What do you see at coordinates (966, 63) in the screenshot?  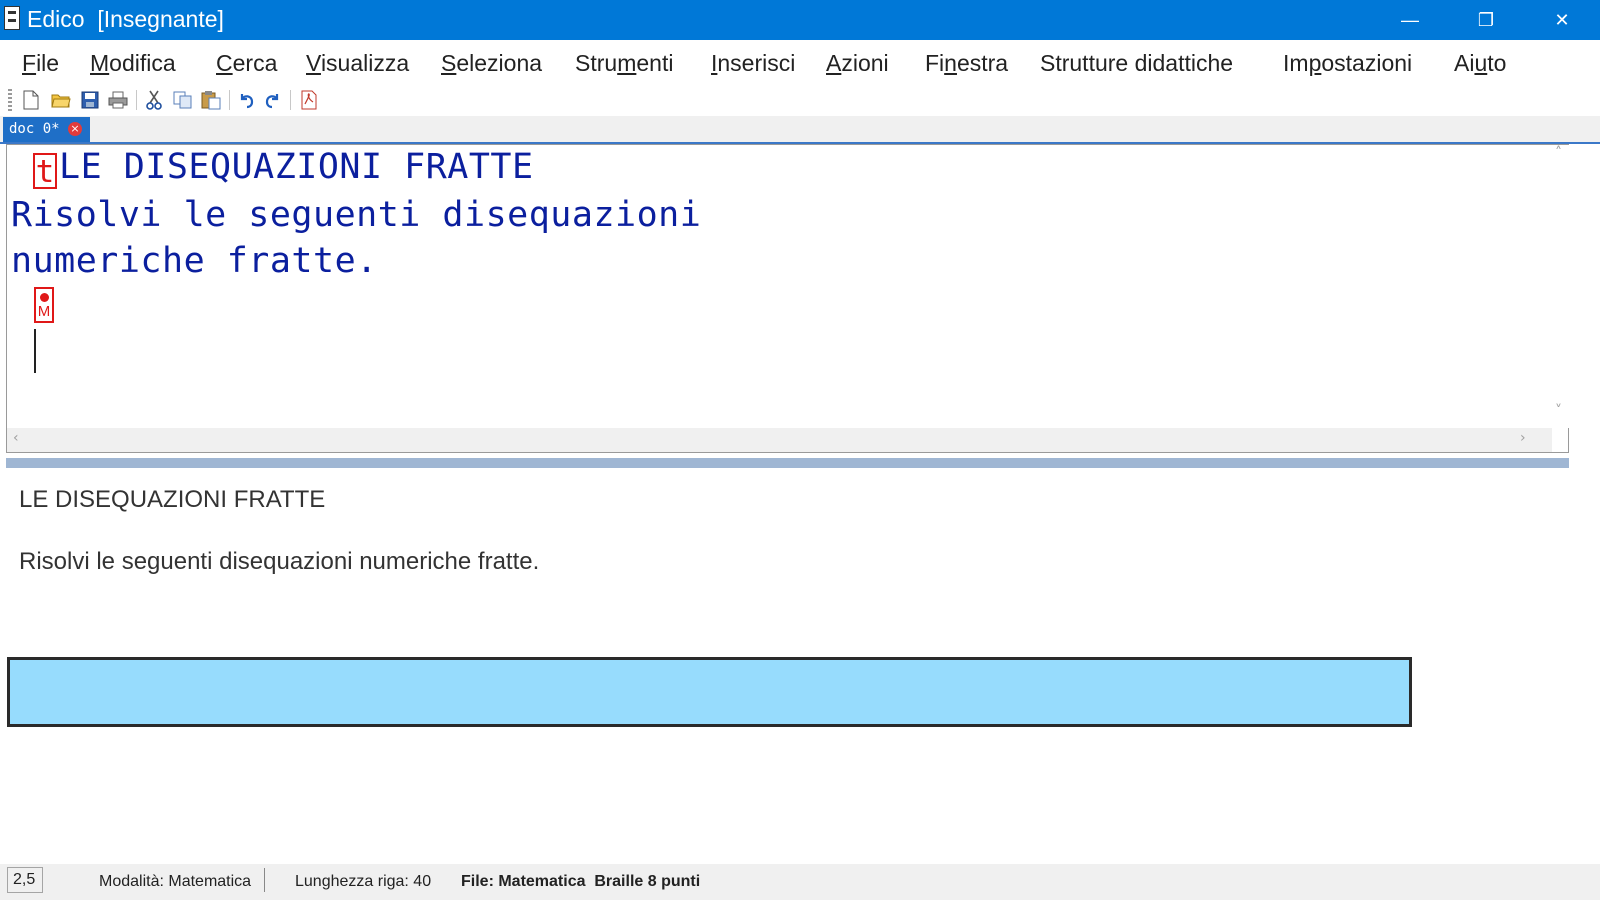 I see `menu-finestra: Finestra` at bounding box center [966, 63].